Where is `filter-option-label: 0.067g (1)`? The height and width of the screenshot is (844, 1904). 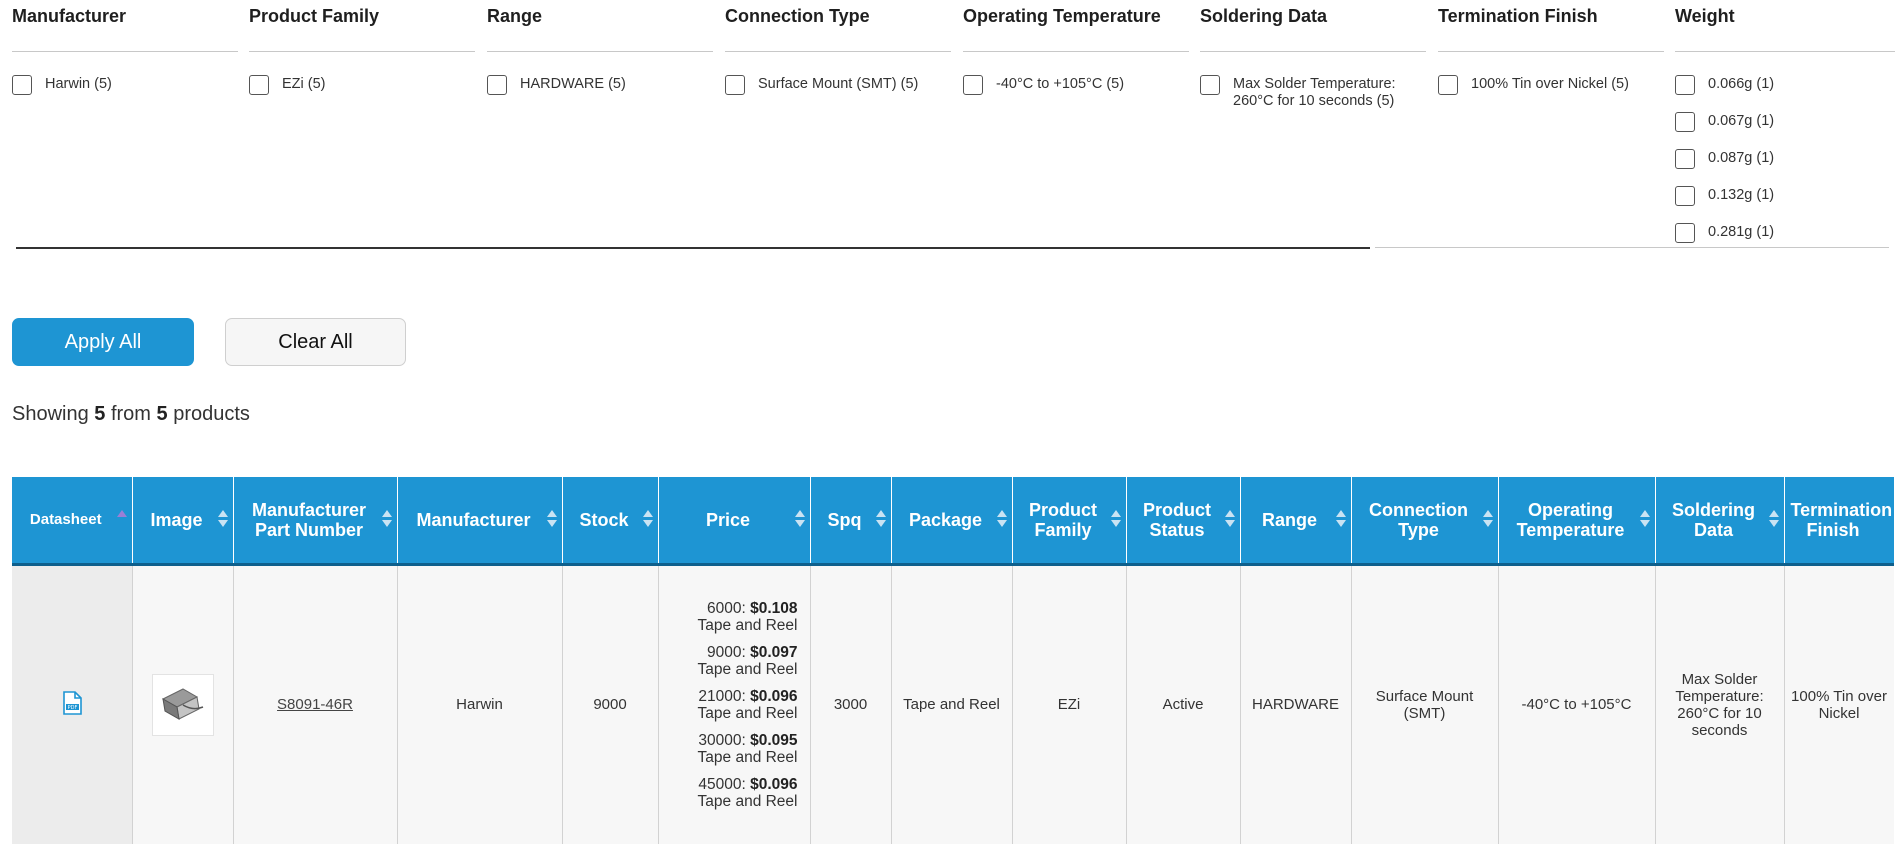 filter-option-label: 0.067g (1) is located at coordinates (1741, 121).